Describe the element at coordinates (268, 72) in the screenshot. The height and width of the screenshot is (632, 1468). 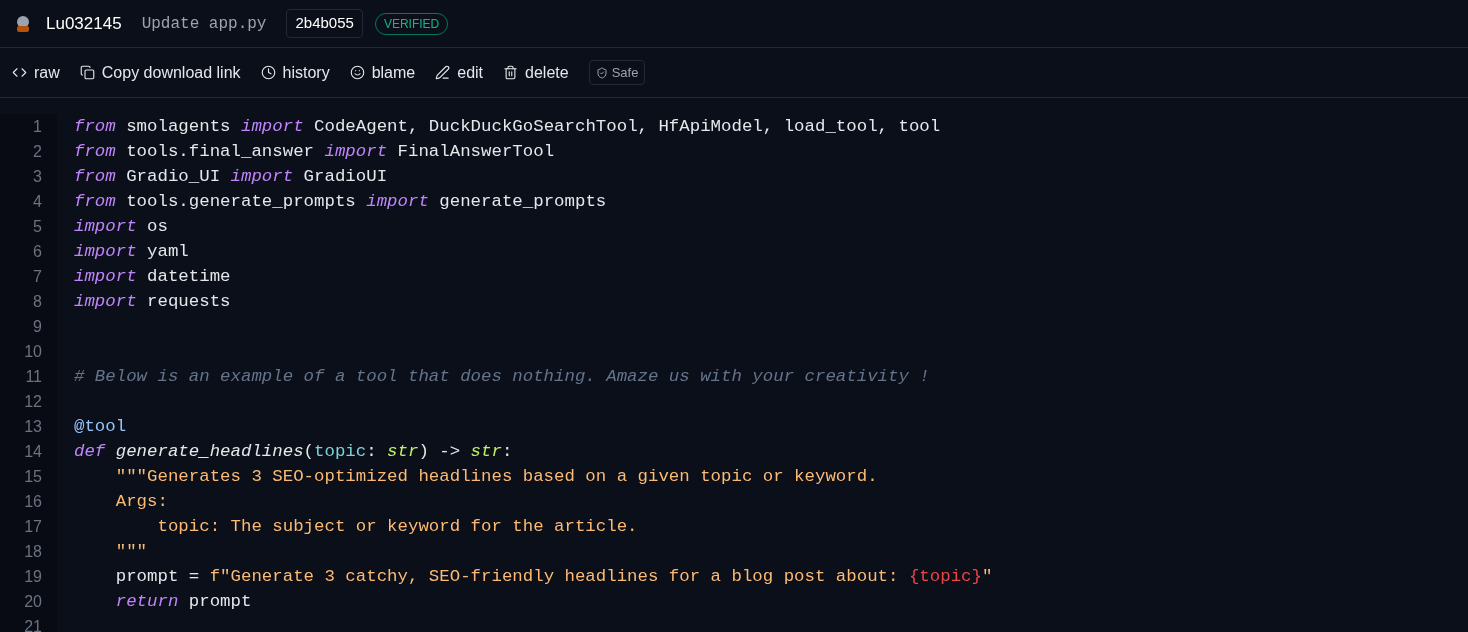
I see `clock-icon` at that location.